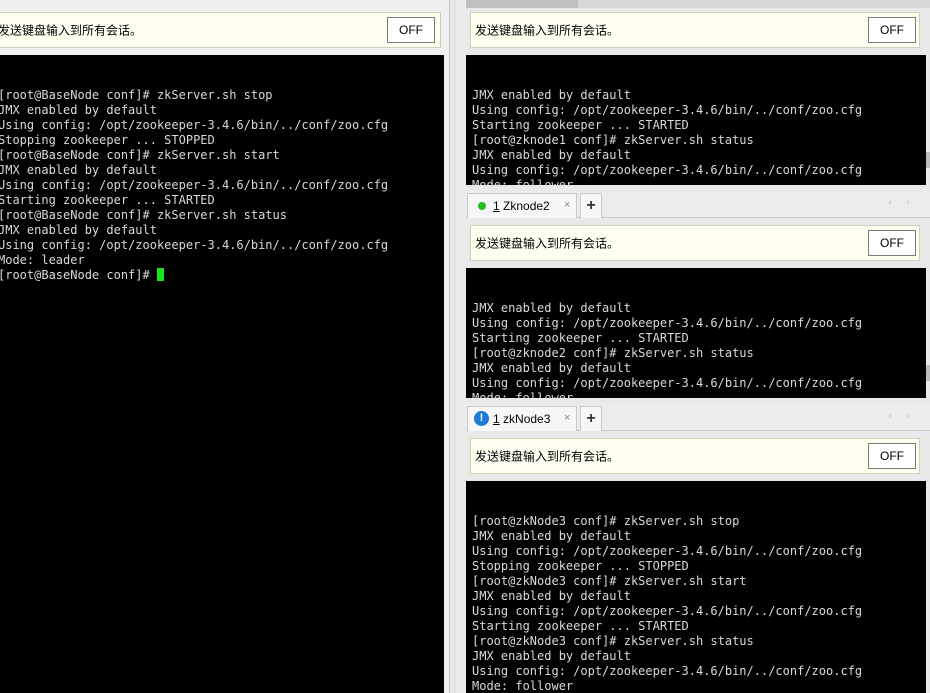 This screenshot has width=930, height=693. Describe the element at coordinates (42, 260) in the screenshot. I see `terminal-line-text: Mode: leader` at that location.